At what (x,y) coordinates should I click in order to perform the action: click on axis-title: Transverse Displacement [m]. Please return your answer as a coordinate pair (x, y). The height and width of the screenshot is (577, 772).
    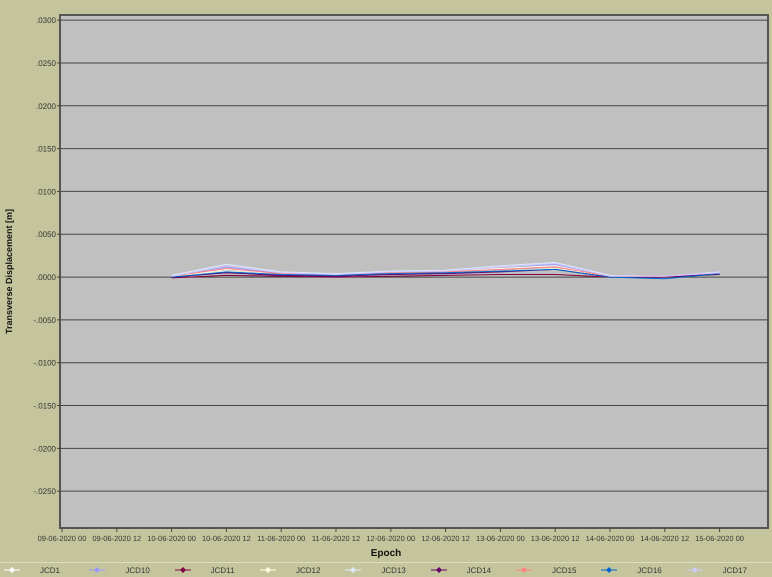
    Looking at the image, I should click on (9, 271).